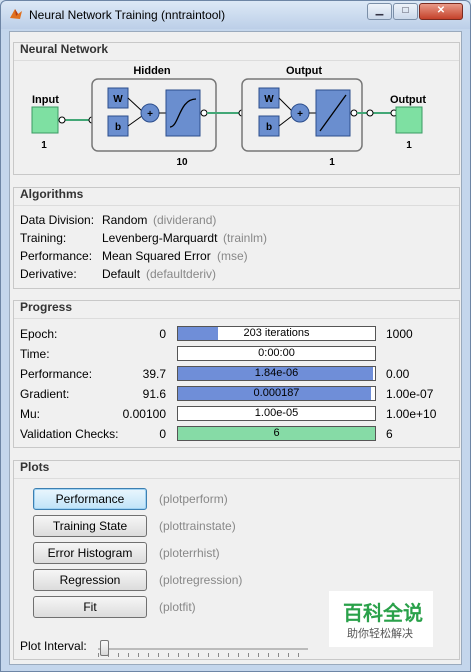 This screenshot has height=672, width=471. What do you see at coordinates (118, 127) in the screenshot?
I see `hidden-b-text: b` at bounding box center [118, 127].